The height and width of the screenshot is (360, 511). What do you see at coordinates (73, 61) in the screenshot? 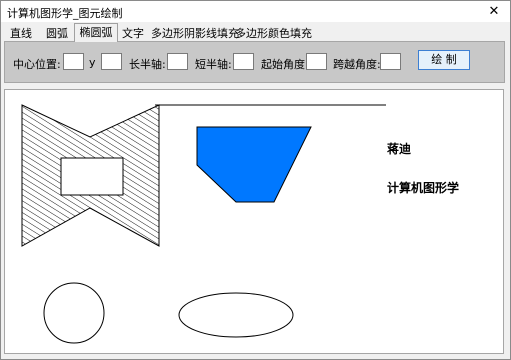
I see `center-x-input` at bounding box center [73, 61].